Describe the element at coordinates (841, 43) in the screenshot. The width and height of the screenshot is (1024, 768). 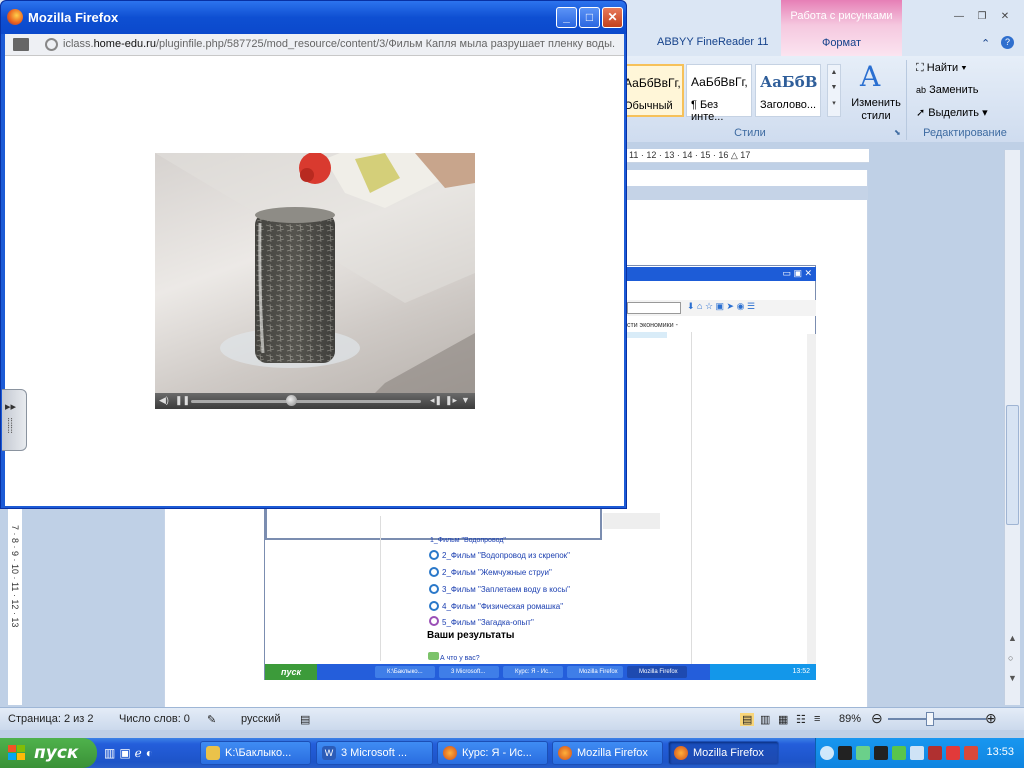
I see `tab-format: Формат` at that location.